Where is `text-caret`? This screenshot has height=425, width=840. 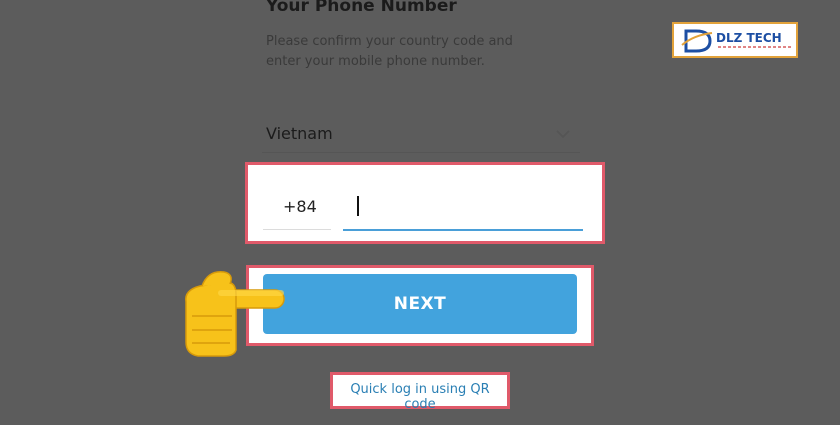 text-caret is located at coordinates (358, 206).